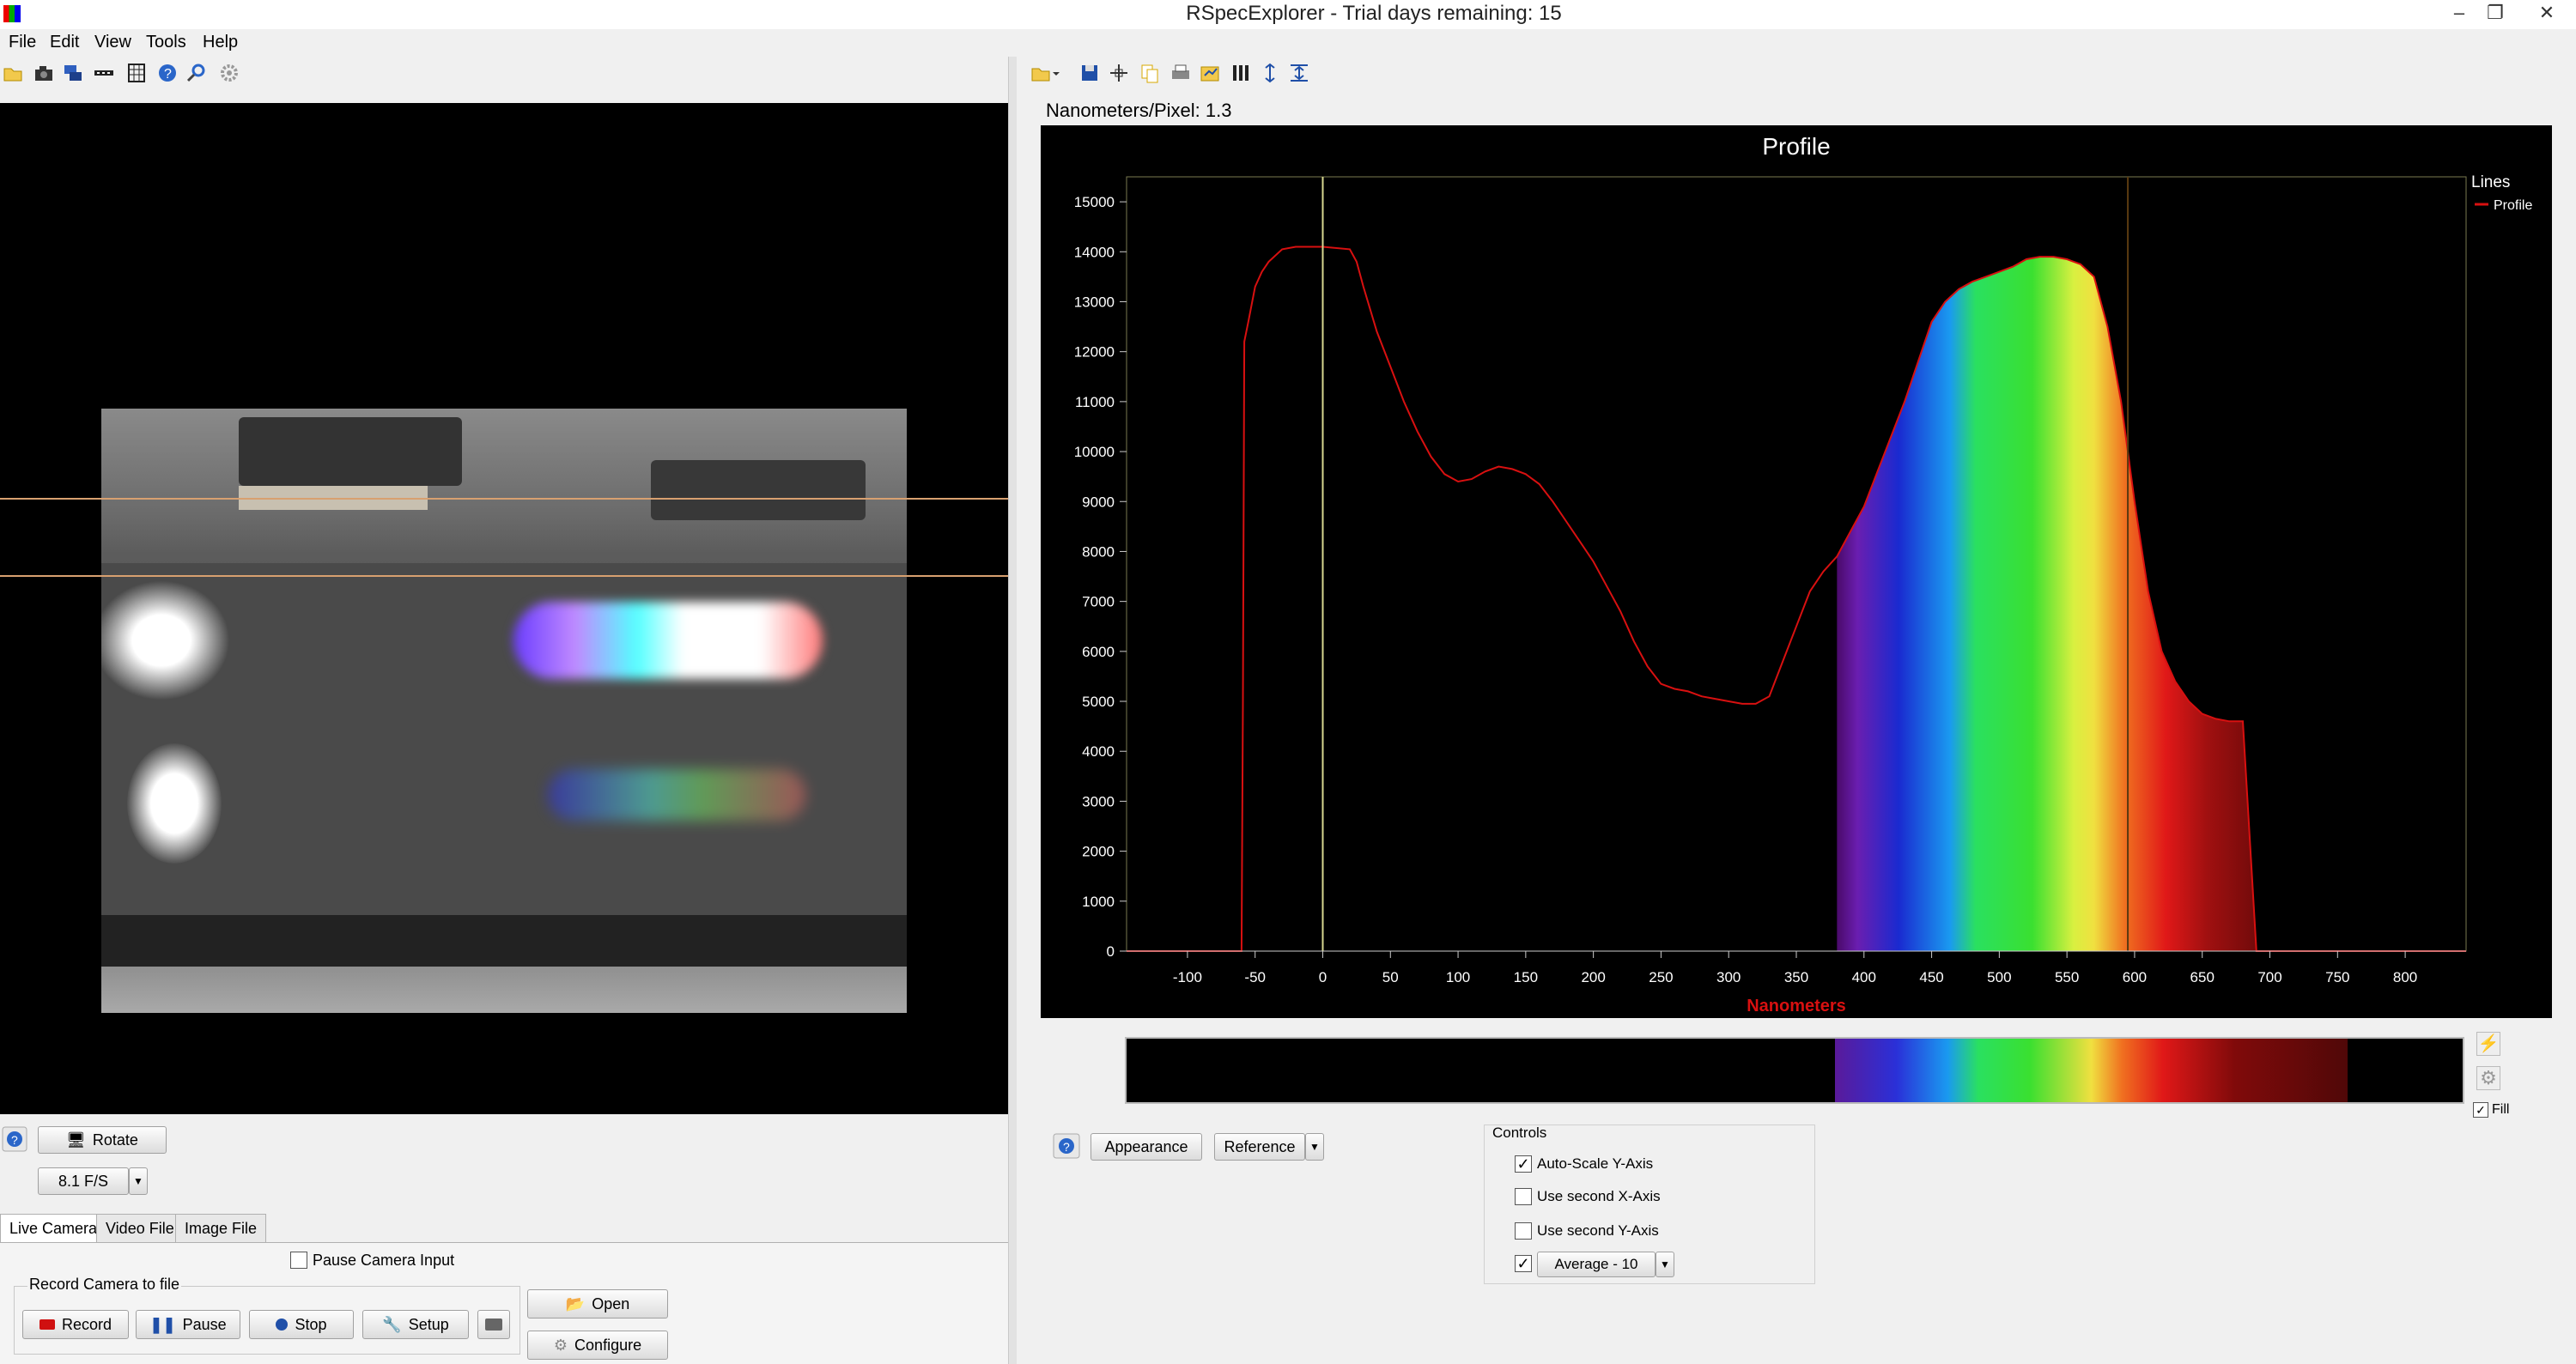 The width and height of the screenshot is (2576, 1364). I want to click on second-x-axis-checkbox, so click(1524, 1196).